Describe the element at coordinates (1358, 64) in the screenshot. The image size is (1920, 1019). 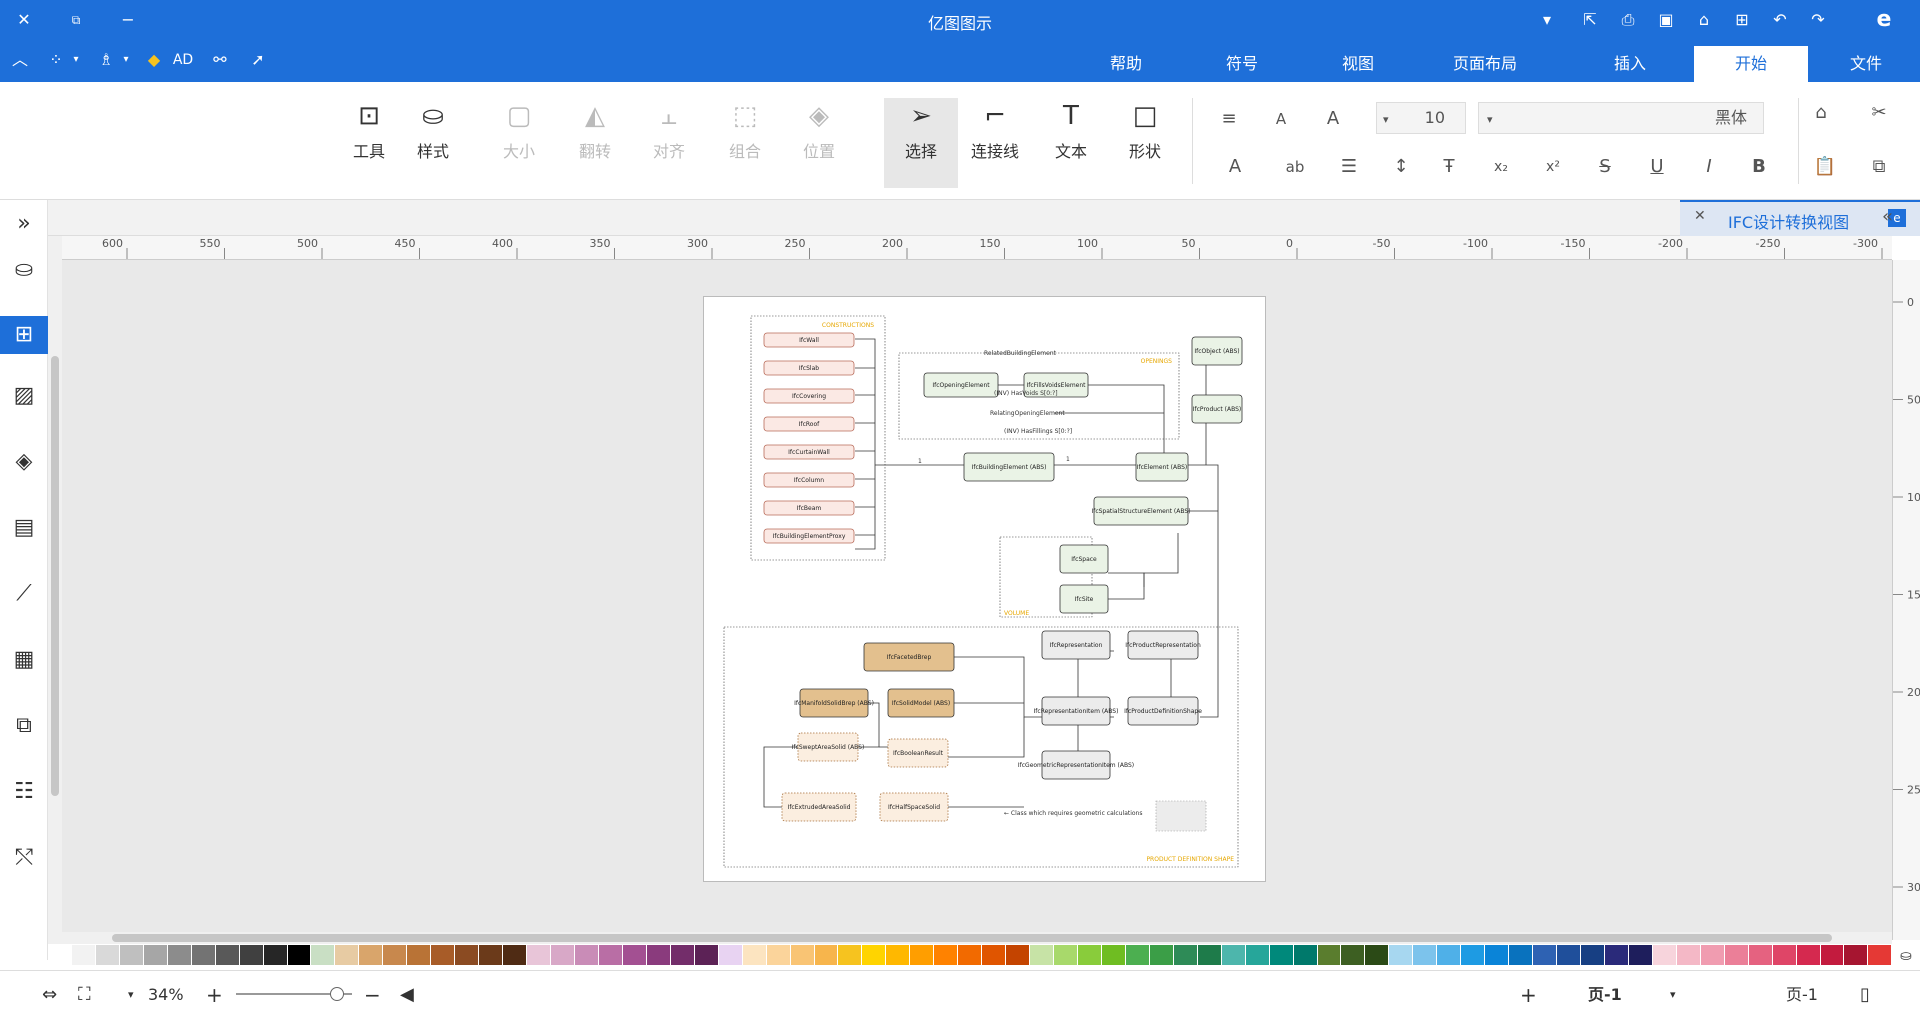
I see `tab-view: 视图` at that location.